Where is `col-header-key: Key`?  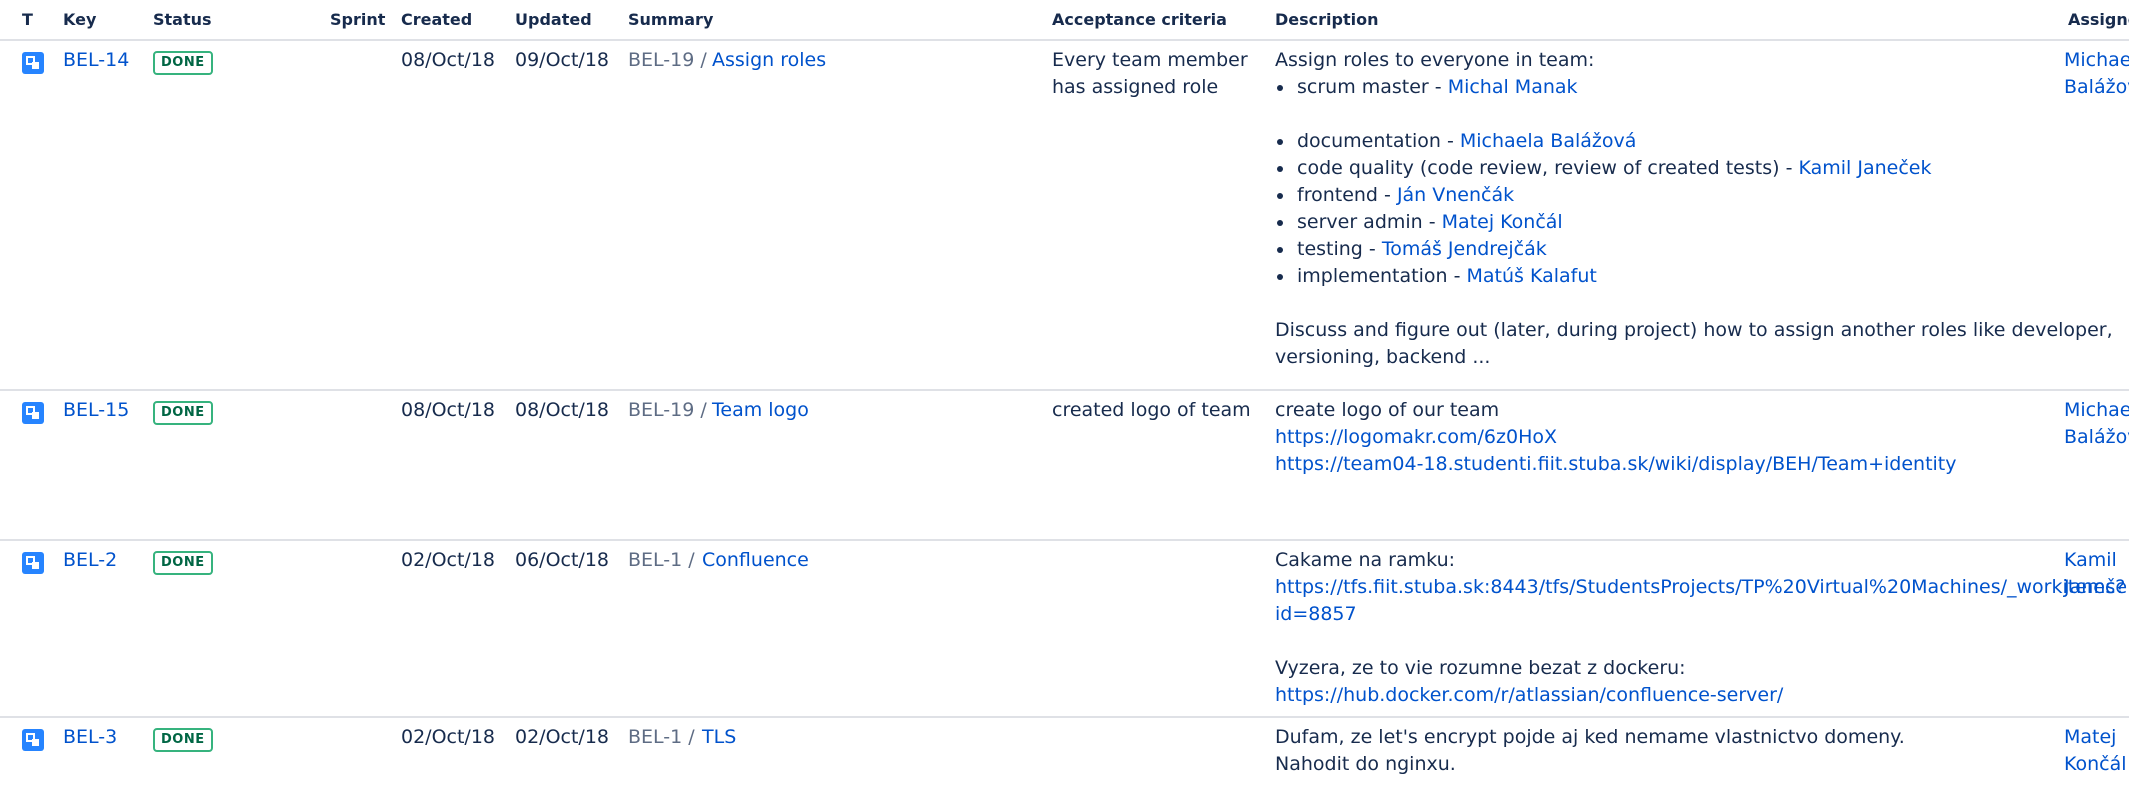 col-header-key: Key is located at coordinates (79, 19).